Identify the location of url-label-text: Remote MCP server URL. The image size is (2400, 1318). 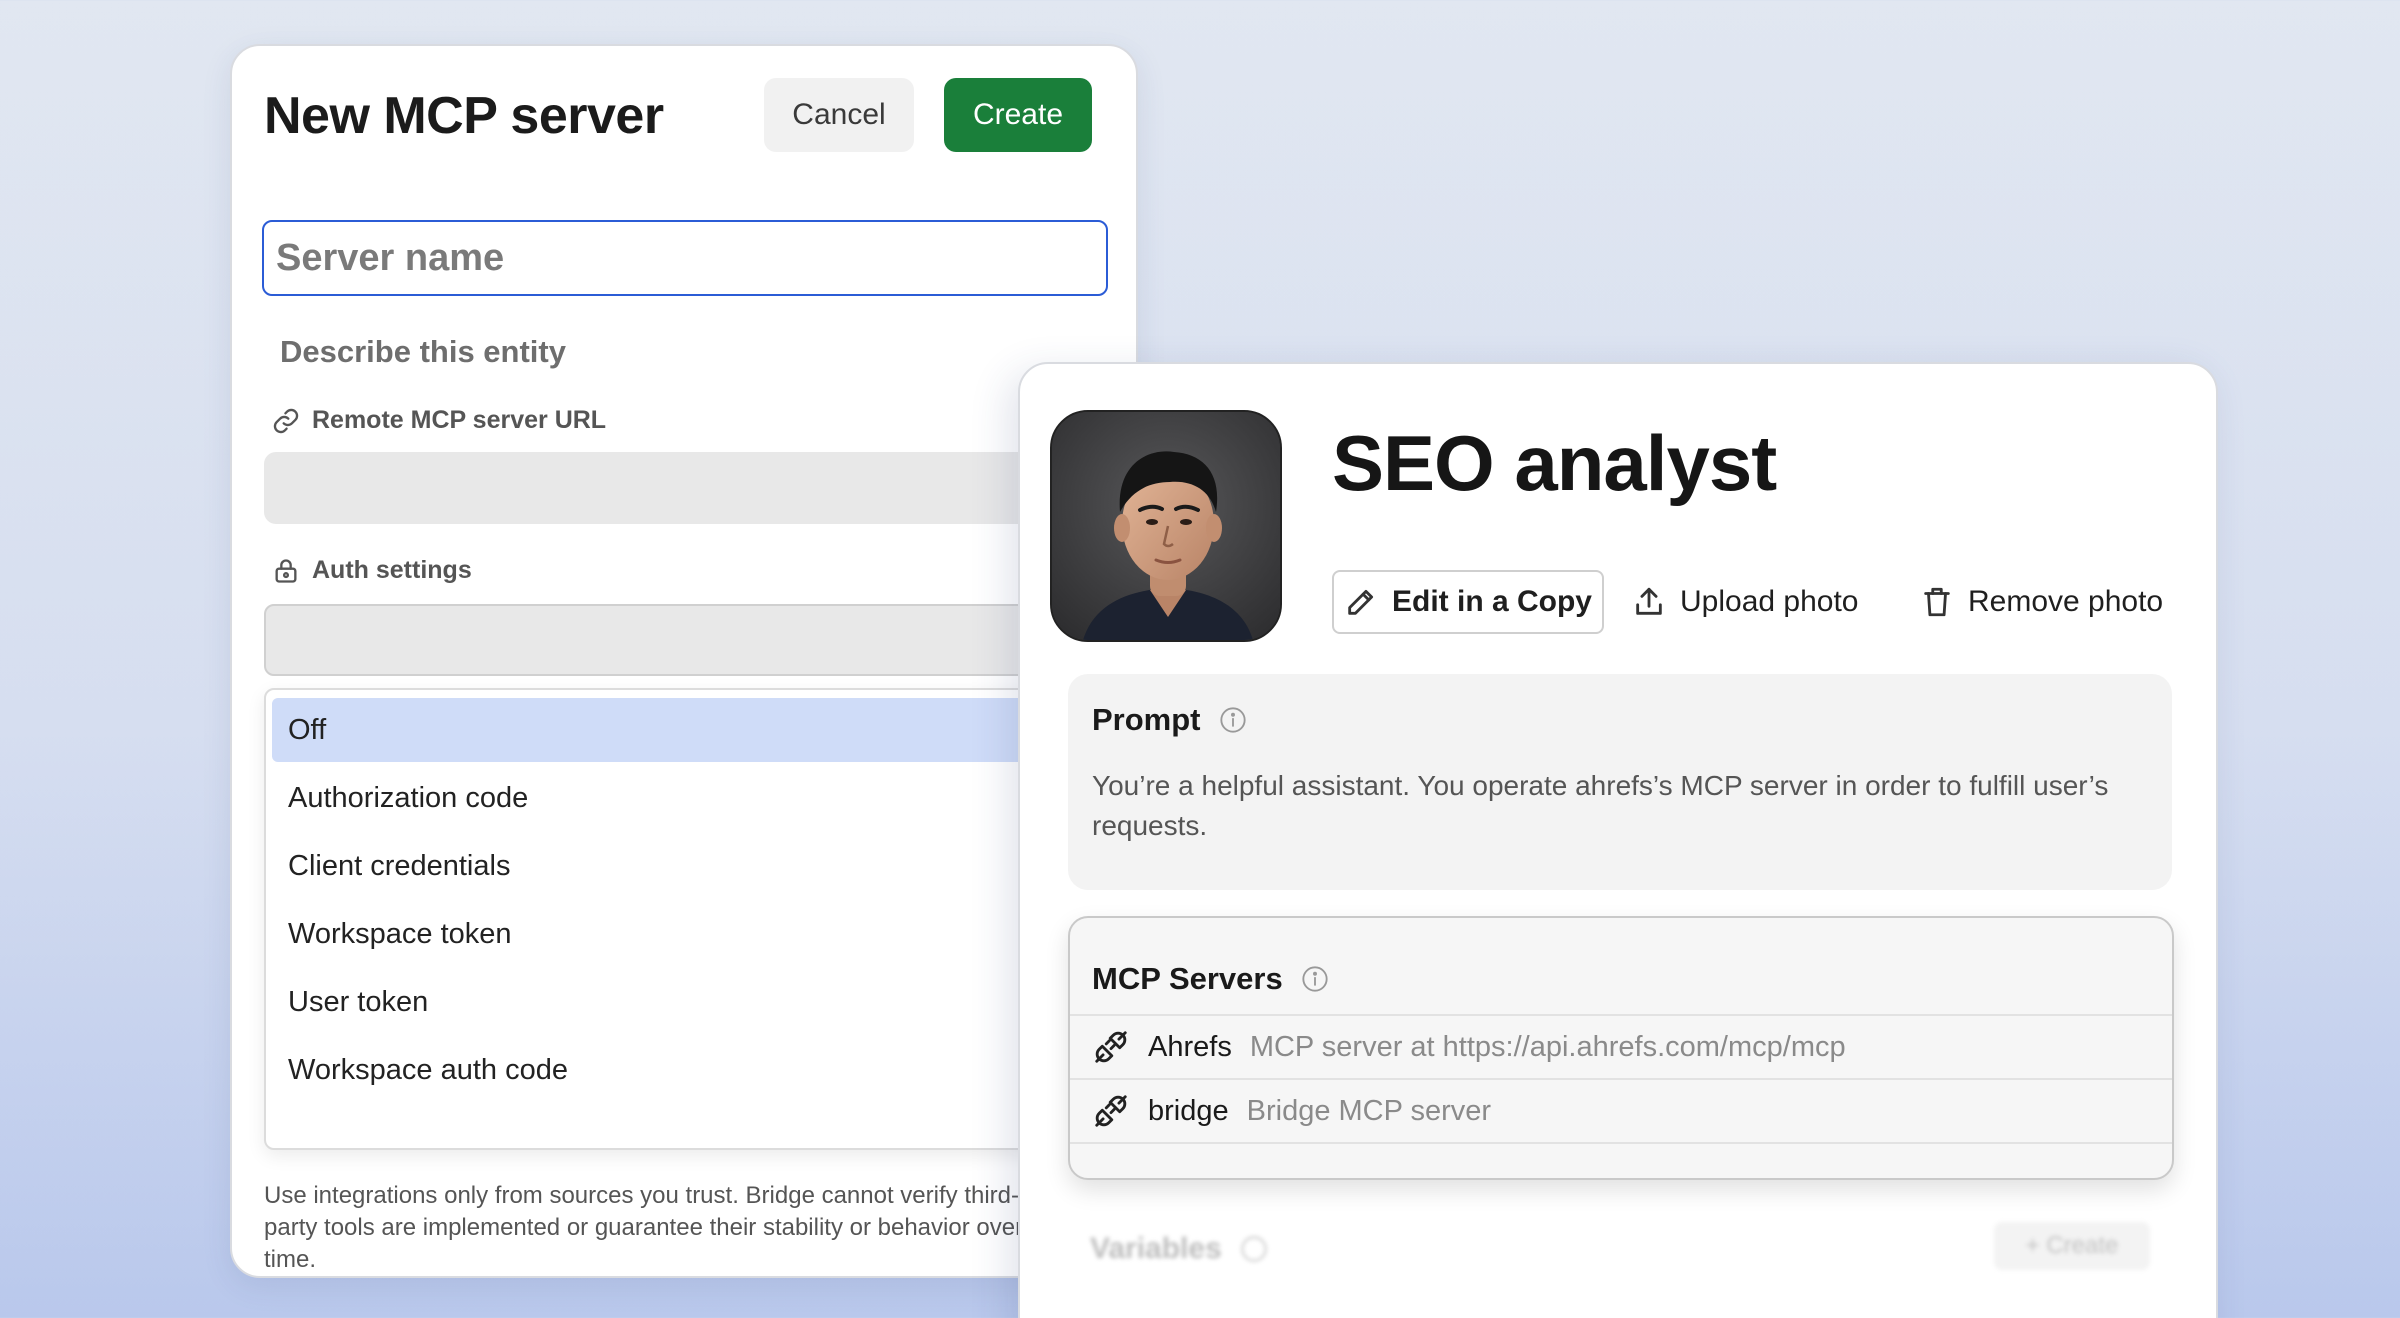
(459, 420).